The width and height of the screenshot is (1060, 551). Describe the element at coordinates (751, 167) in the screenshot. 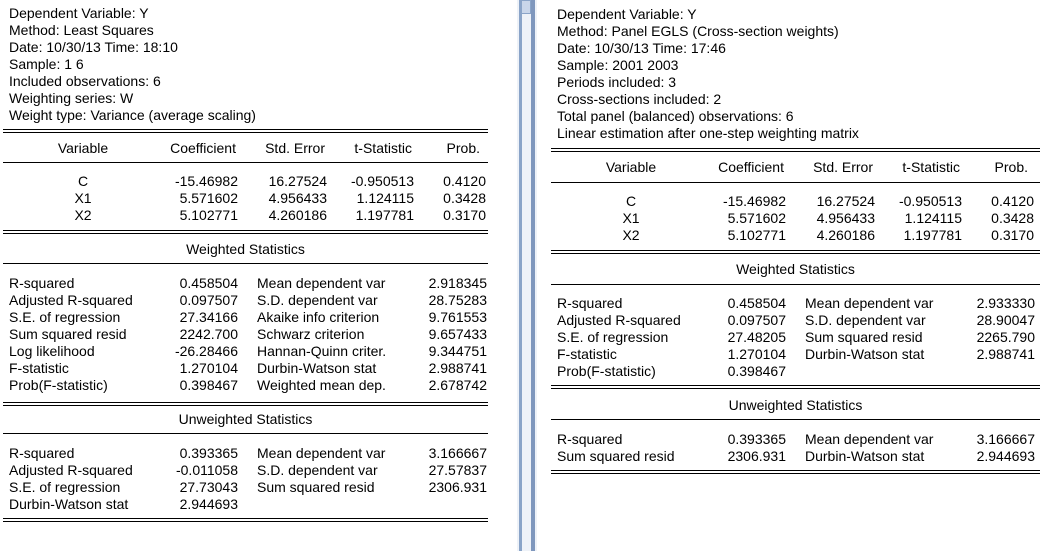

I see `column-header-coefficient: Coefficient` at that location.